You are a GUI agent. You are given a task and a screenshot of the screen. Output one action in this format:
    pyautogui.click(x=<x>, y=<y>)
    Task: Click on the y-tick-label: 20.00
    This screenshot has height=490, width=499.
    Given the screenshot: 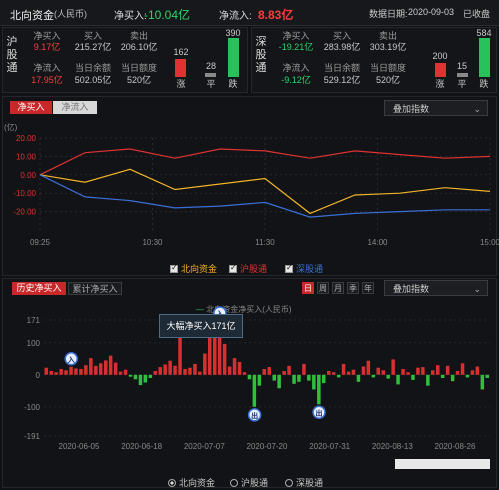 What is the action you would take?
    pyautogui.click(x=26, y=138)
    